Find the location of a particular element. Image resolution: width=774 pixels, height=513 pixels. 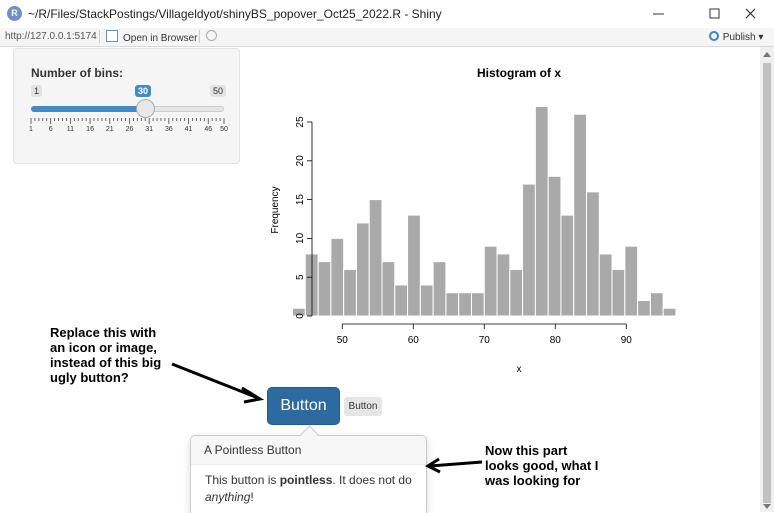

slider-tick-label: 26 is located at coordinates (130, 129).